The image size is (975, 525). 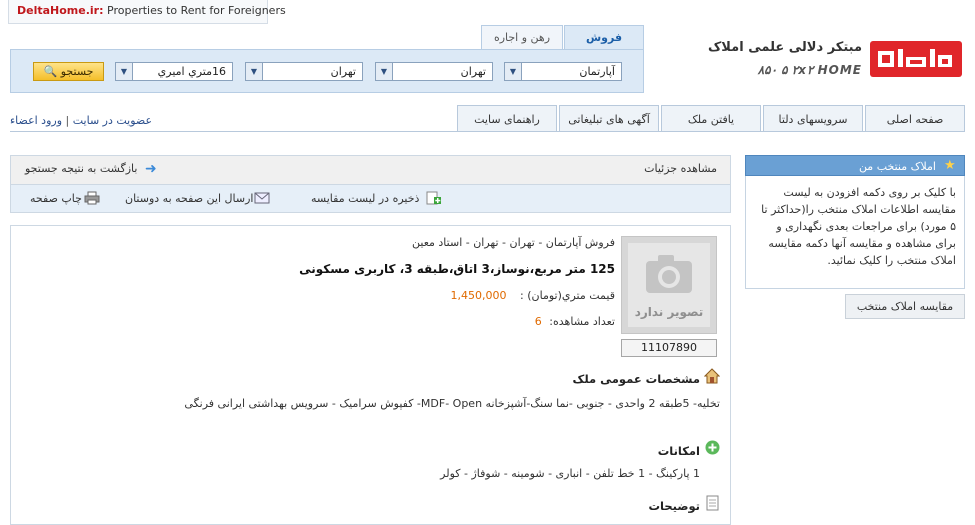 What do you see at coordinates (189, 198) in the screenshot?
I see `send-to-friends-link: ارسال این صفحه به دوستان` at bounding box center [189, 198].